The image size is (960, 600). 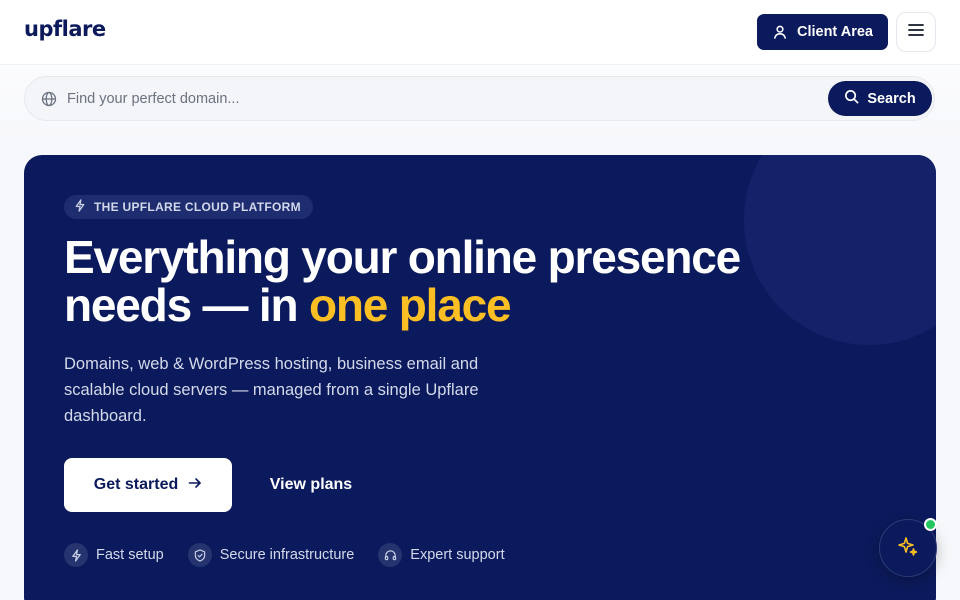 What do you see at coordinates (930, 524) in the screenshot?
I see `online-status-dot` at bounding box center [930, 524].